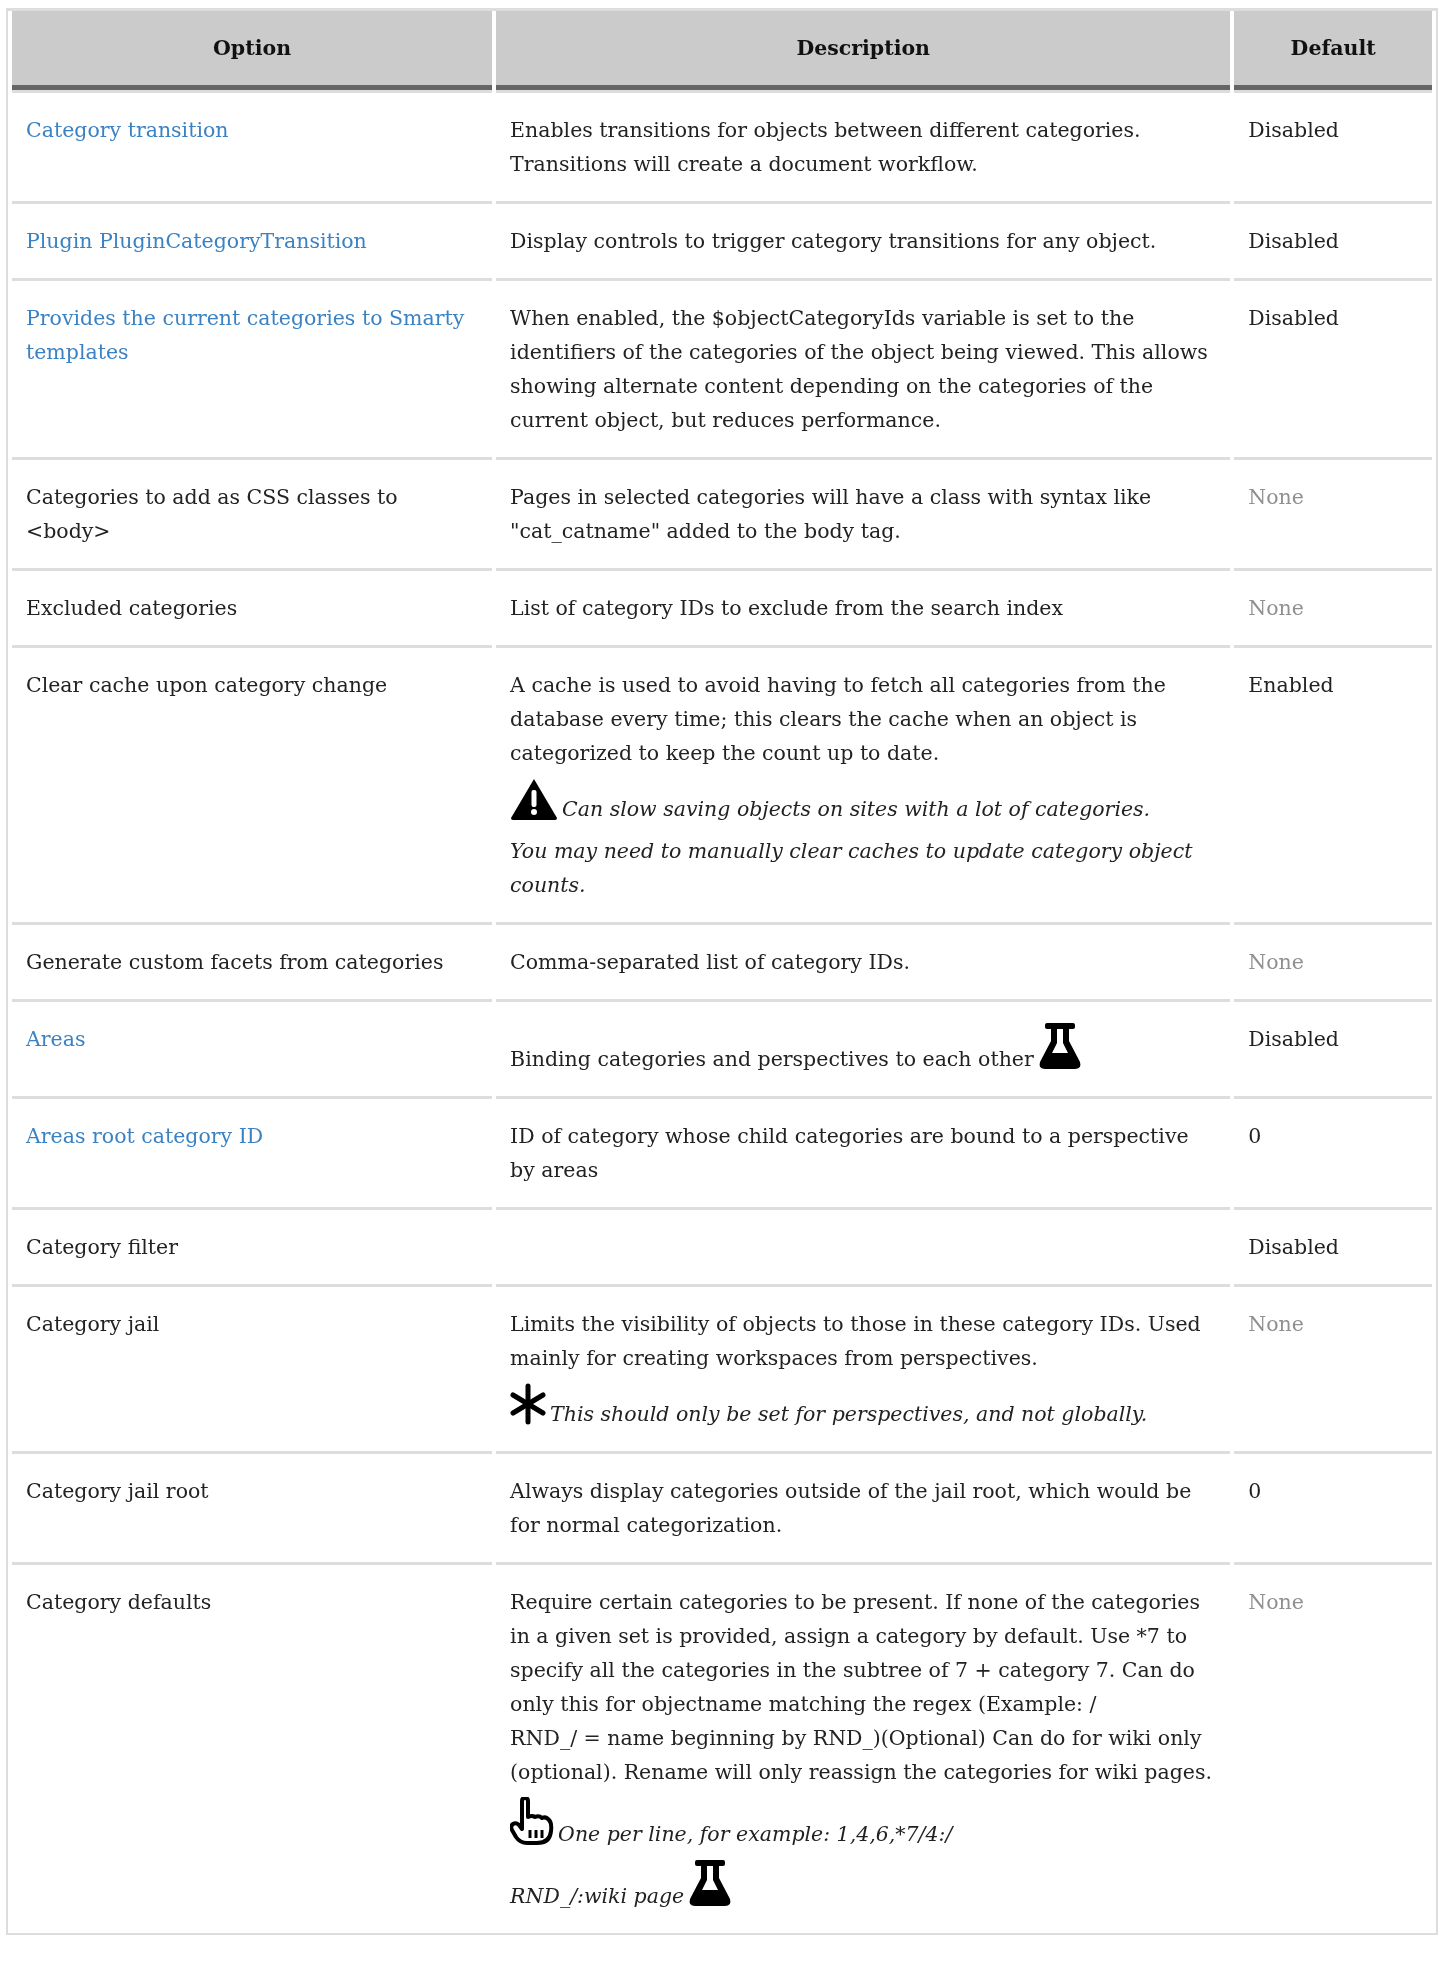 The height and width of the screenshot is (1986, 1448). I want to click on option-link: Areas root category ID, so click(252, 1136).